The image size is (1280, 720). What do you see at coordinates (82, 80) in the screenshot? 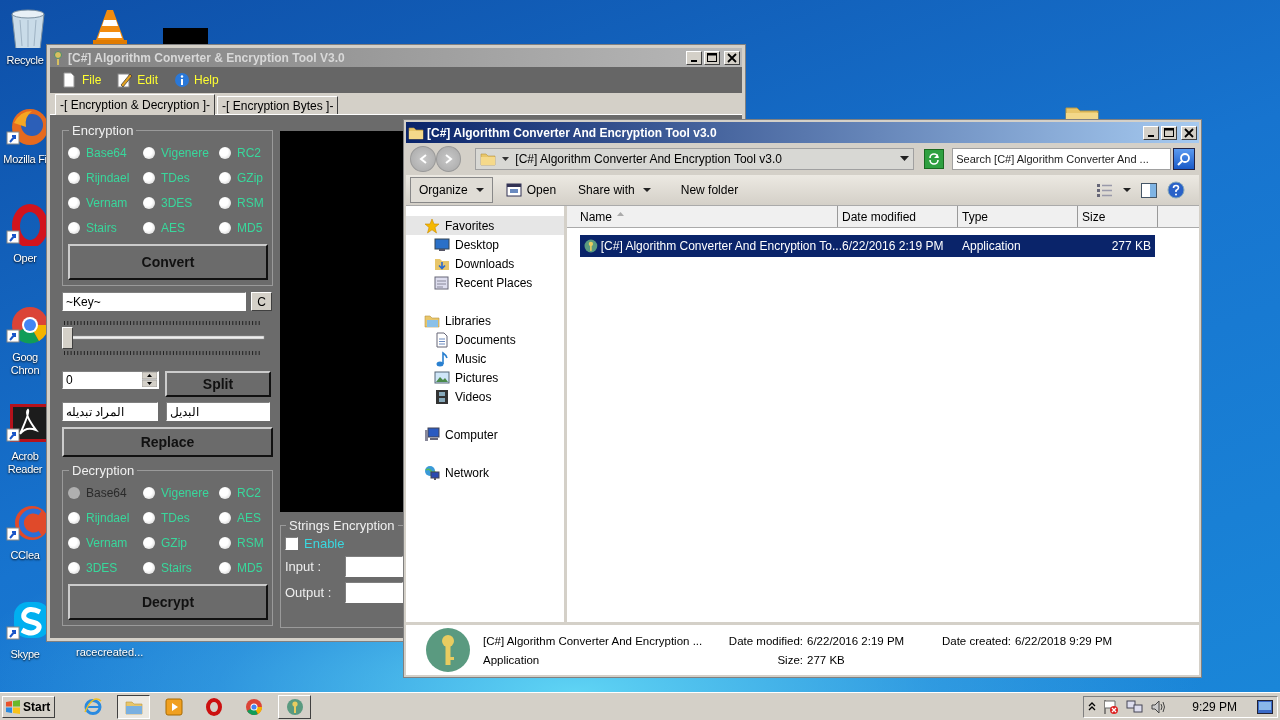
I see `menu-item: File` at bounding box center [82, 80].